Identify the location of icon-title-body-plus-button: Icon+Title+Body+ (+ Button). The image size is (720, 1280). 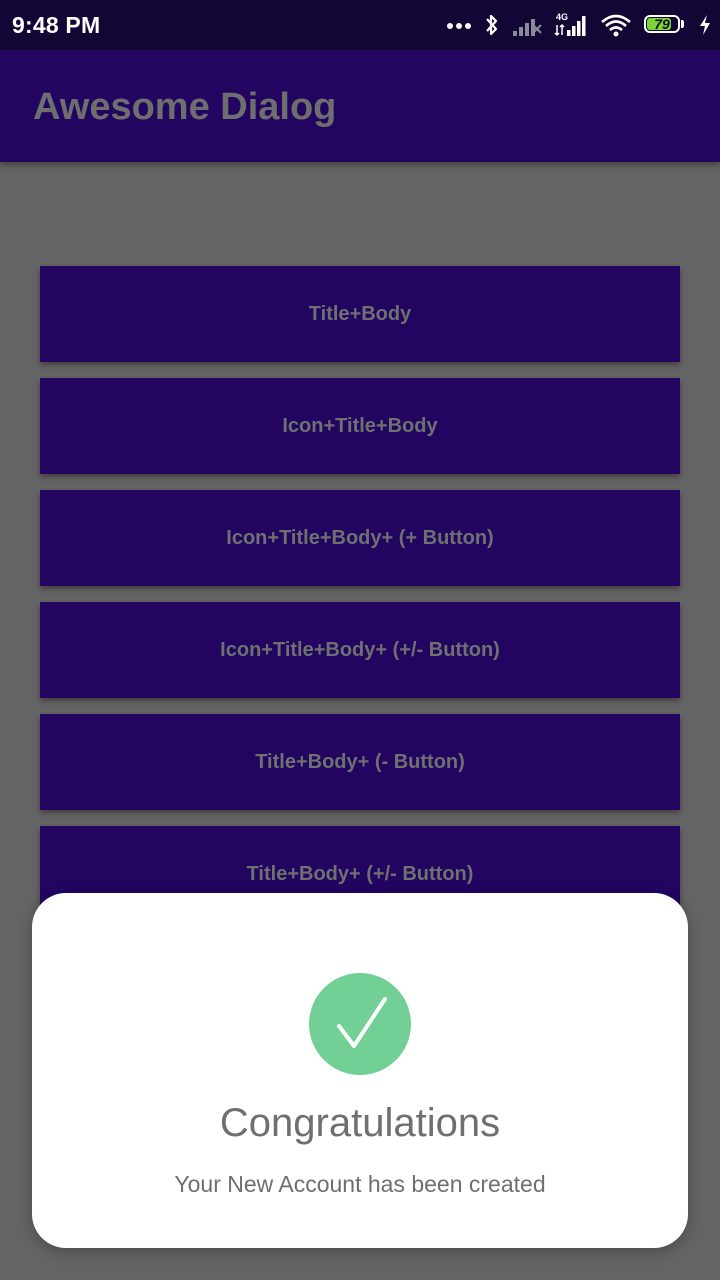
(360, 538).